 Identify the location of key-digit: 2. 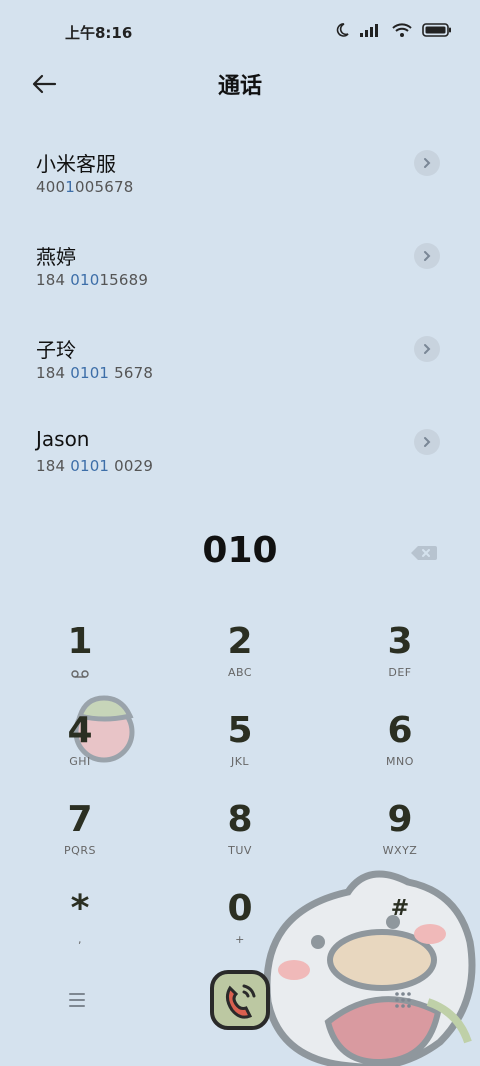
(240, 641).